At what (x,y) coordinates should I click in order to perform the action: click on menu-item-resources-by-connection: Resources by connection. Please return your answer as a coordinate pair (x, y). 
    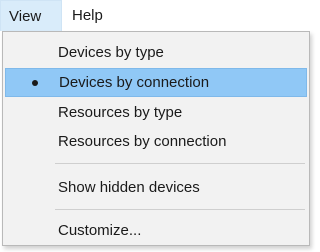
    Looking at the image, I should click on (156, 141).